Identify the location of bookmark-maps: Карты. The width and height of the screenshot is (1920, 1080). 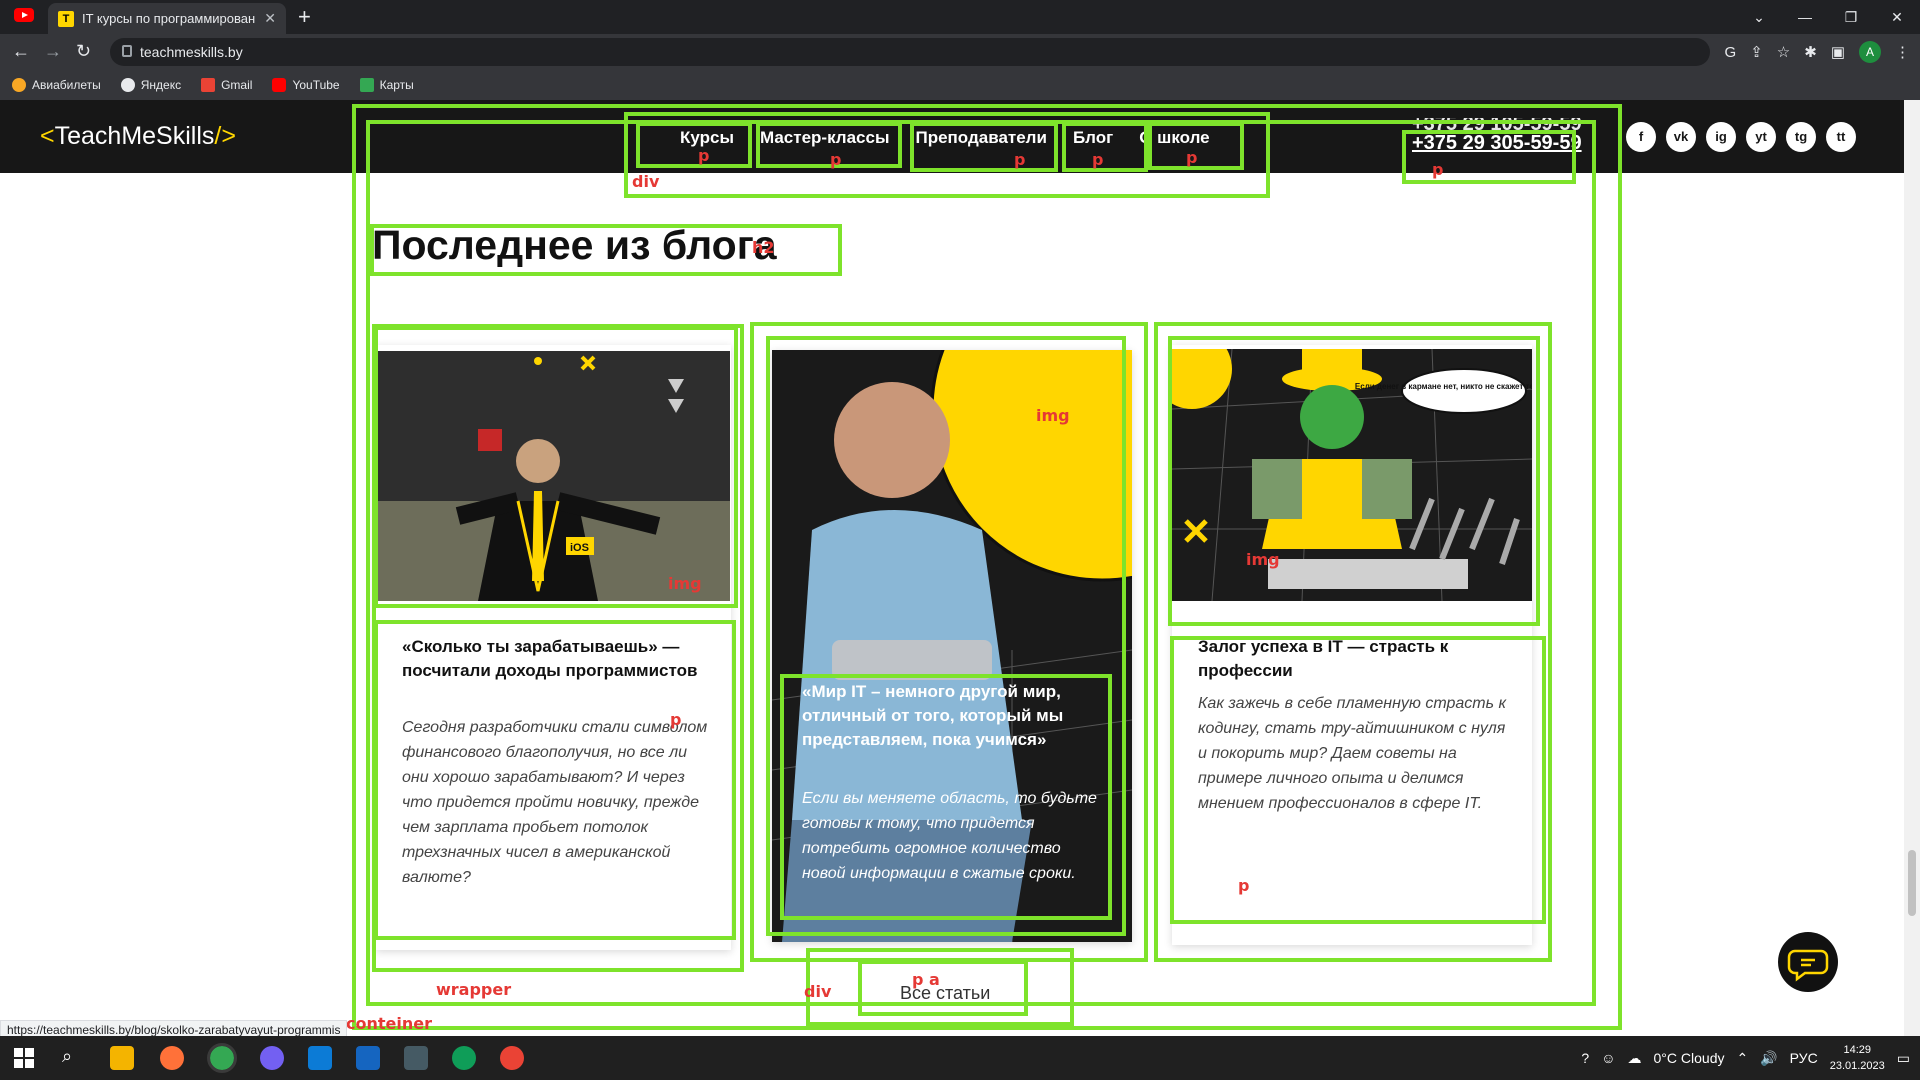
(386, 85).